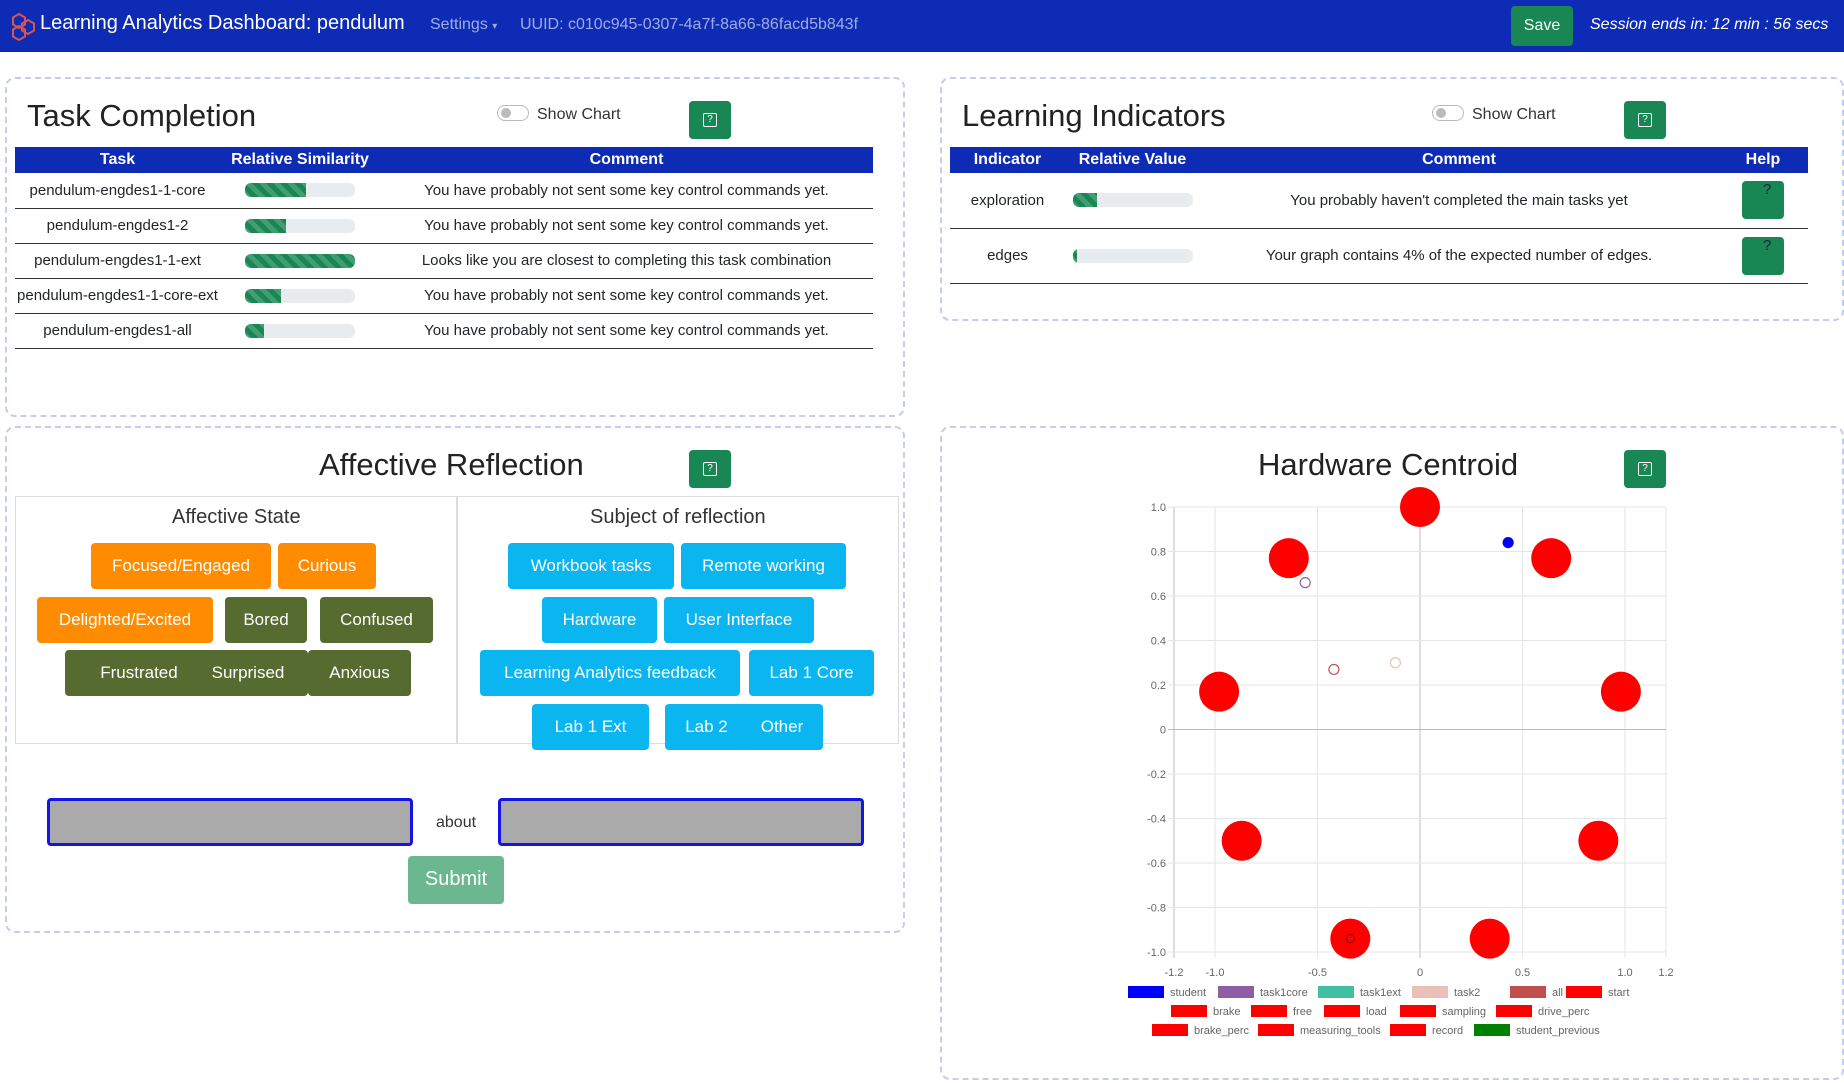 This screenshot has width=1844, height=1083. I want to click on subject-title: Subject of reflection, so click(678, 517).